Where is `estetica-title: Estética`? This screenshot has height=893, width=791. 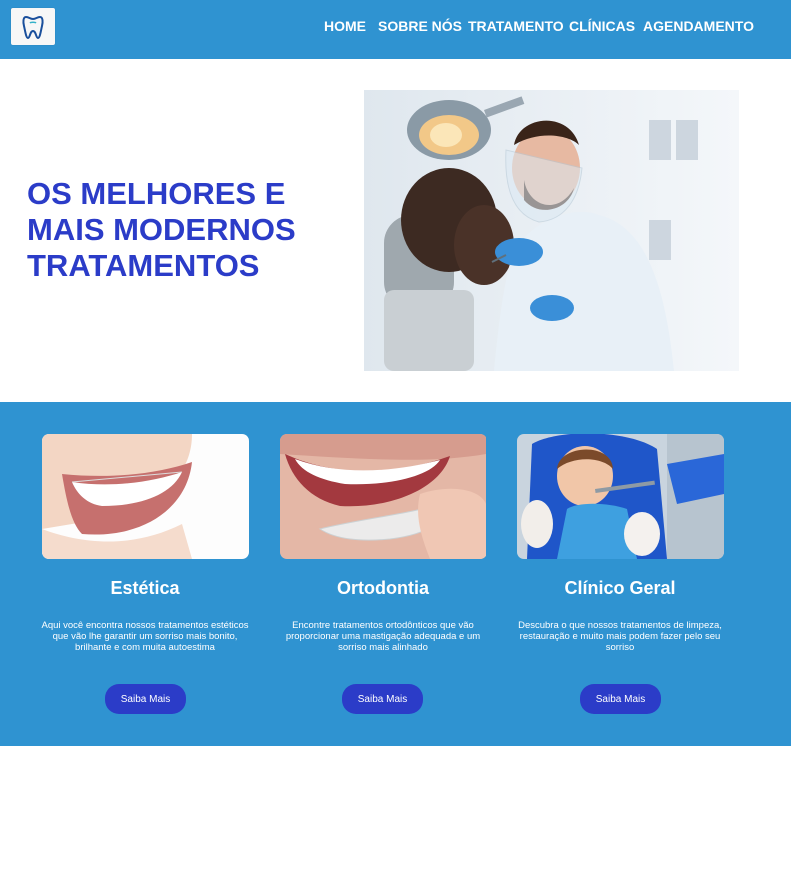 estetica-title: Estética is located at coordinates (145, 588).